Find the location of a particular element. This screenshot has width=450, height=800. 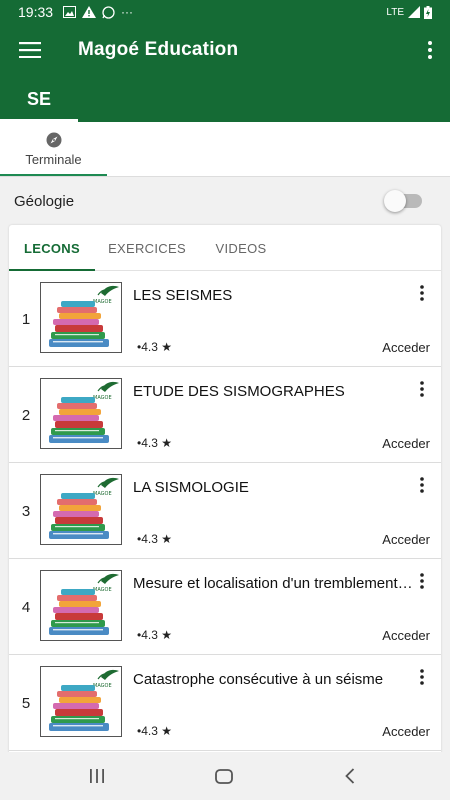

home-icon is located at coordinates (224, 776).